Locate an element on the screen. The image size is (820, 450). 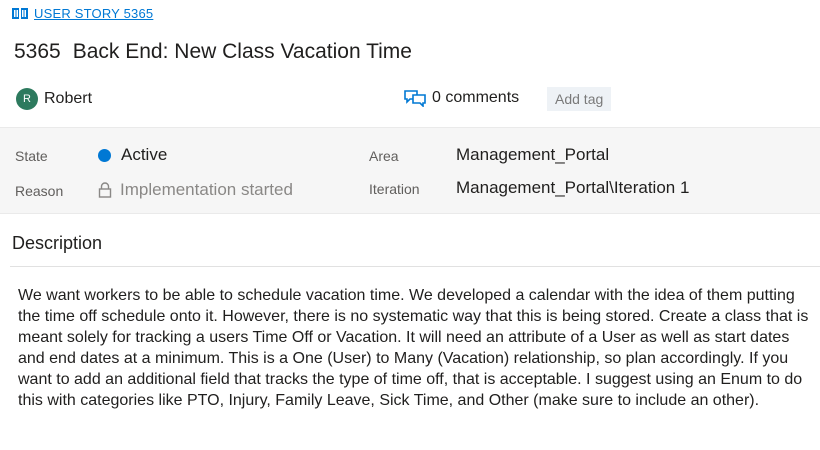
state-field: Active is located at coordinates (132, 155).